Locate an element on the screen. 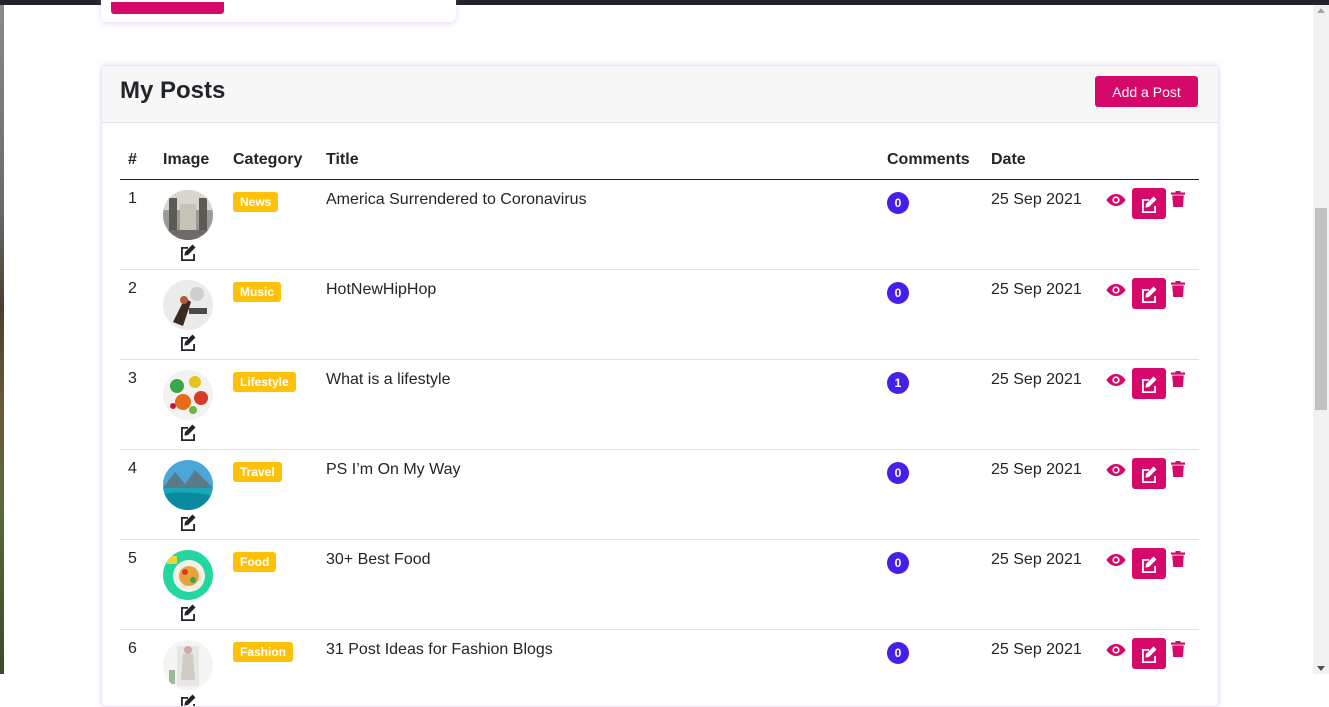 This screenshot has height=707, width=1329. row-title-cell: 31 Post Ideas for Fashion Blogs is located at coordinates (598, 668).